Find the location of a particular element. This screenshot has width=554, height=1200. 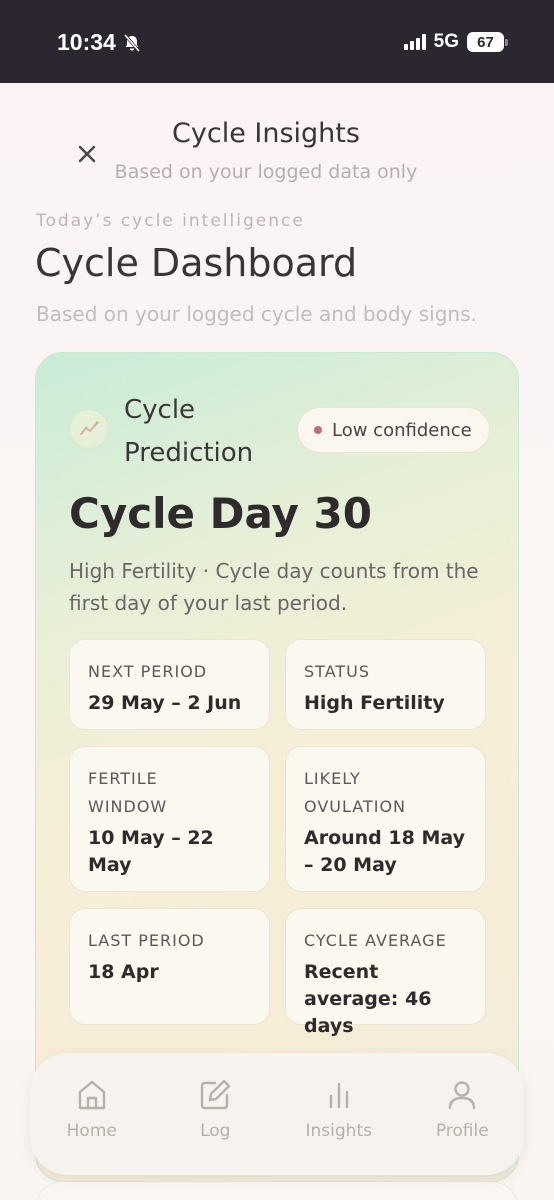

signal-icon is located at coordinates (414, 42).